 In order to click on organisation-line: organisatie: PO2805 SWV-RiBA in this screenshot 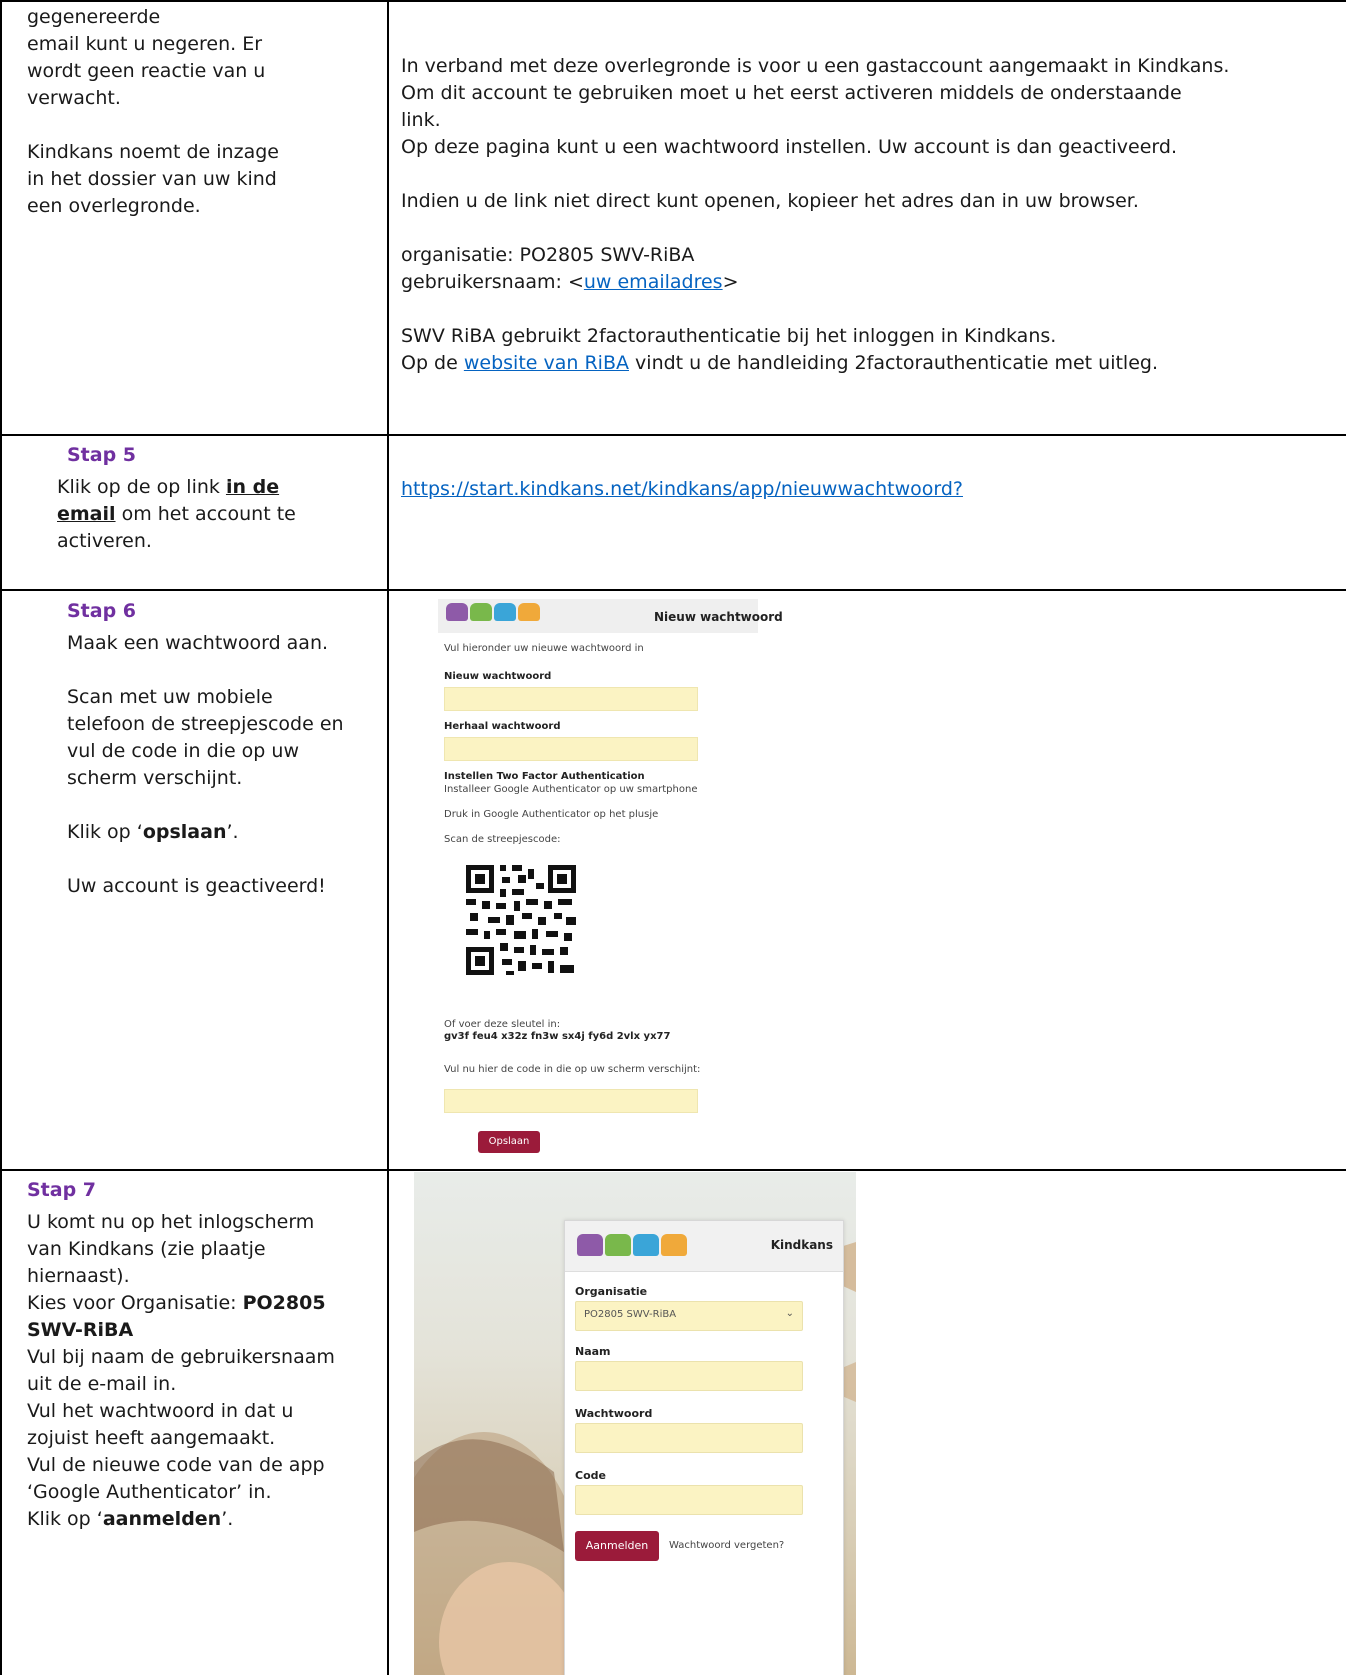, I will do `click(548, 255)`.